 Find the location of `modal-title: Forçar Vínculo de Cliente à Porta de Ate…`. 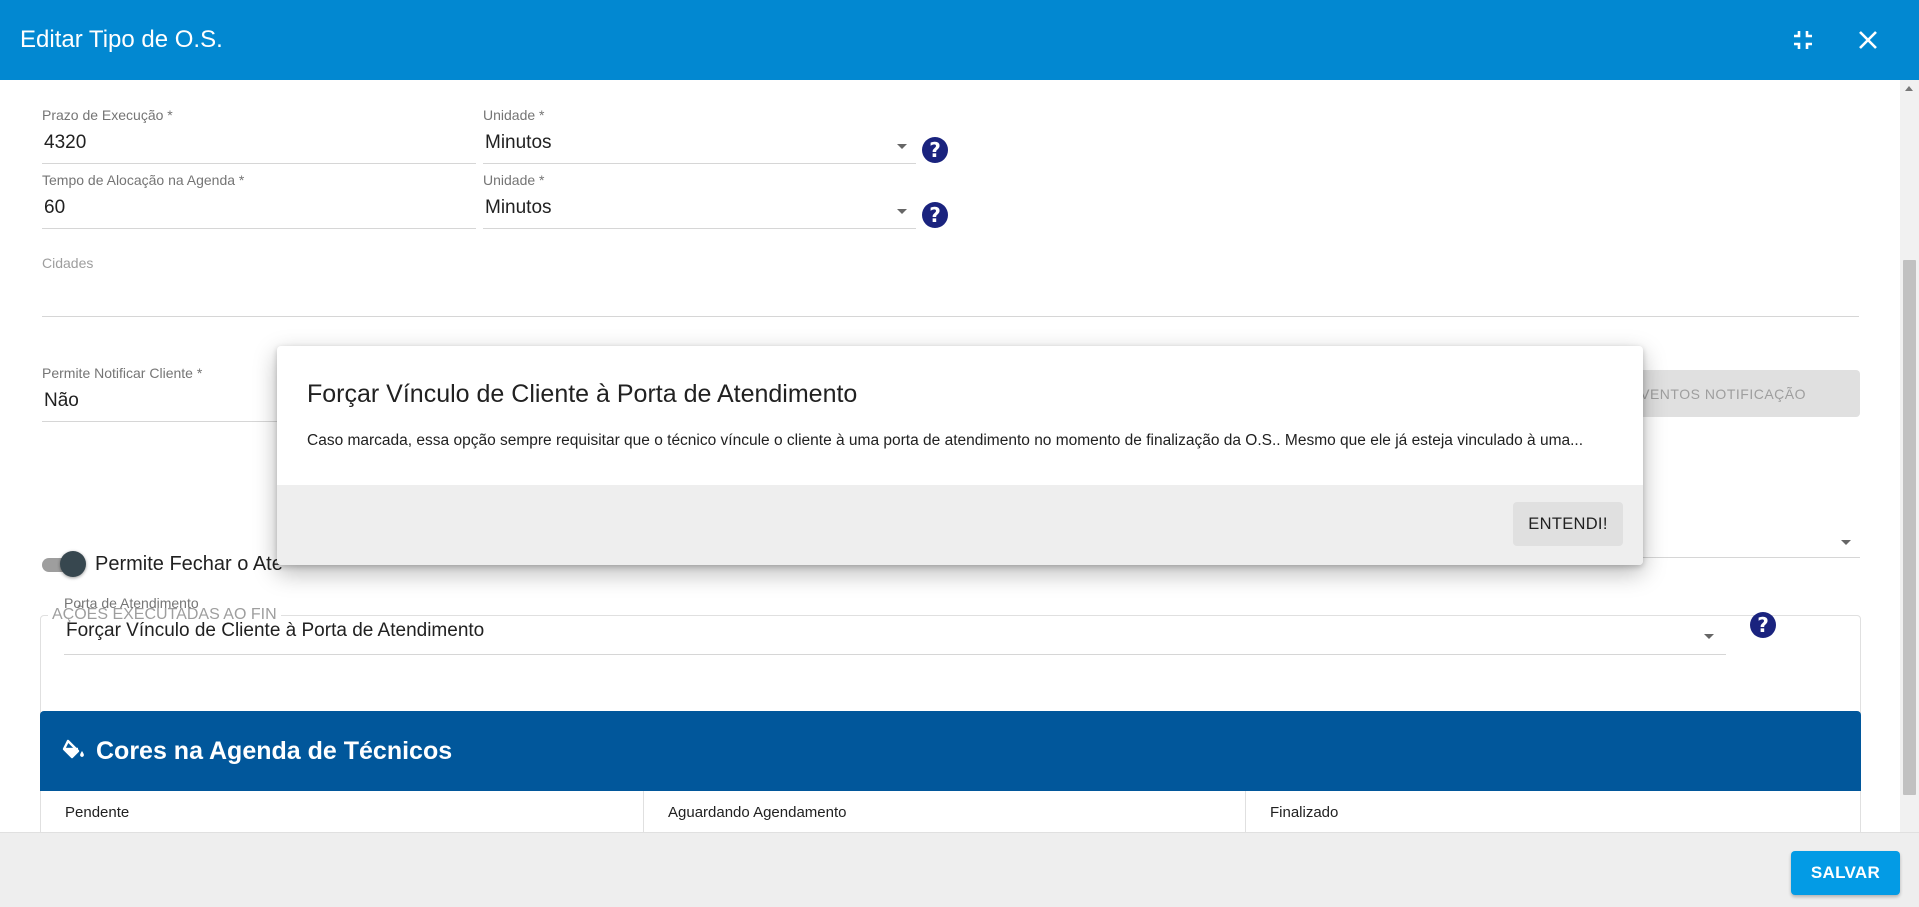

modal-title: Forçar Vínculo de Cliente à Porta de Ate… is located at coordinates (582, 394).